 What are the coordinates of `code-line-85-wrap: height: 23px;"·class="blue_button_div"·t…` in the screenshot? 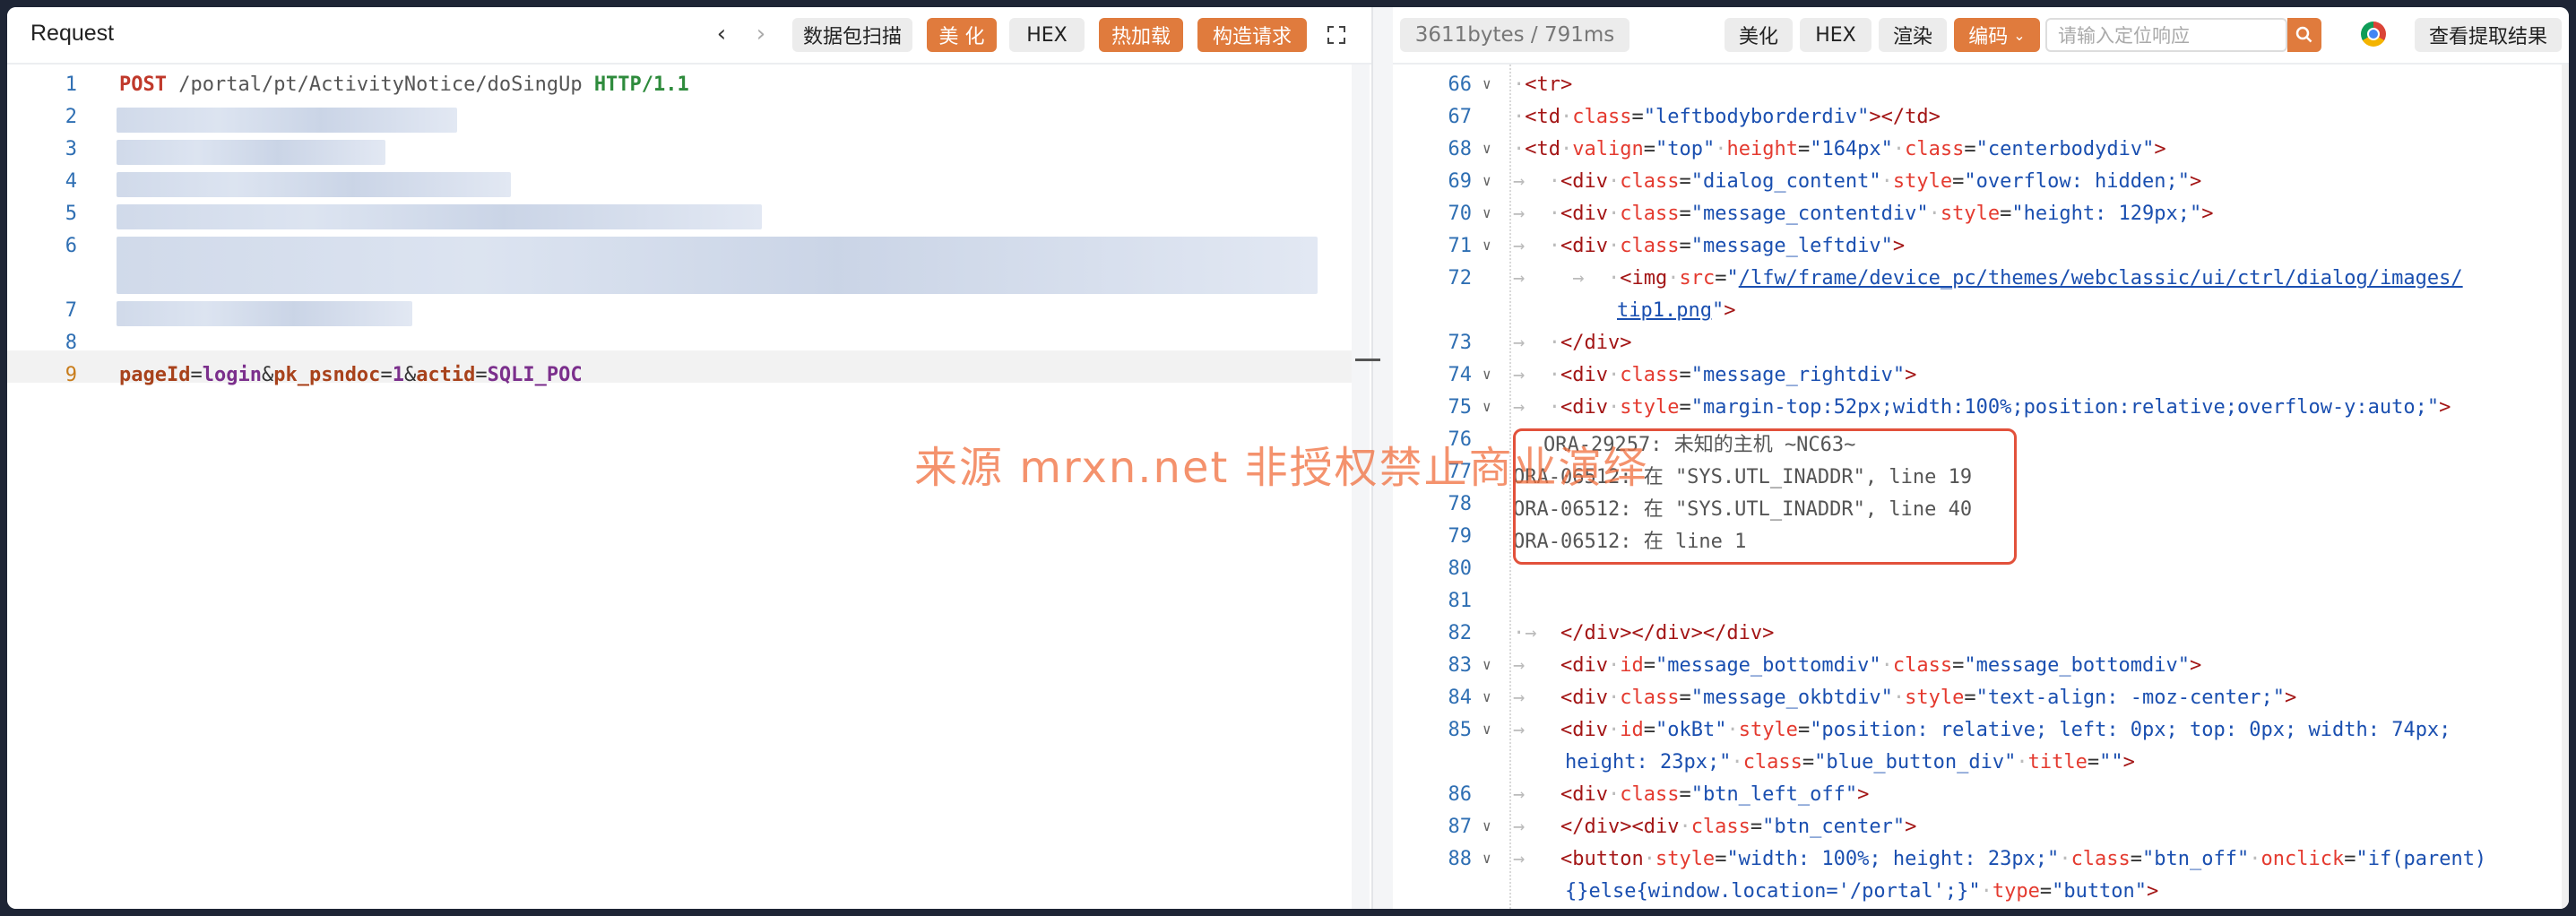 It's located at (1850, 762).